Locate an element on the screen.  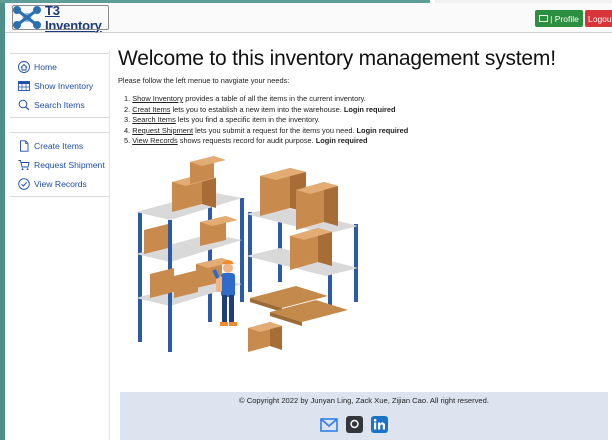
navbar: T3 Inventory is located at coordinates (308, 18).